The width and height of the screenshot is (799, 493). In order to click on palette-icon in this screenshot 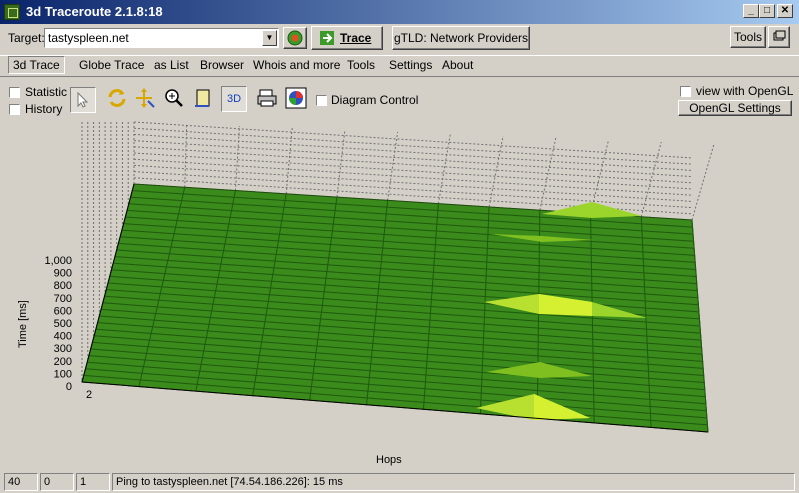, I will do `click(296, 98)`.